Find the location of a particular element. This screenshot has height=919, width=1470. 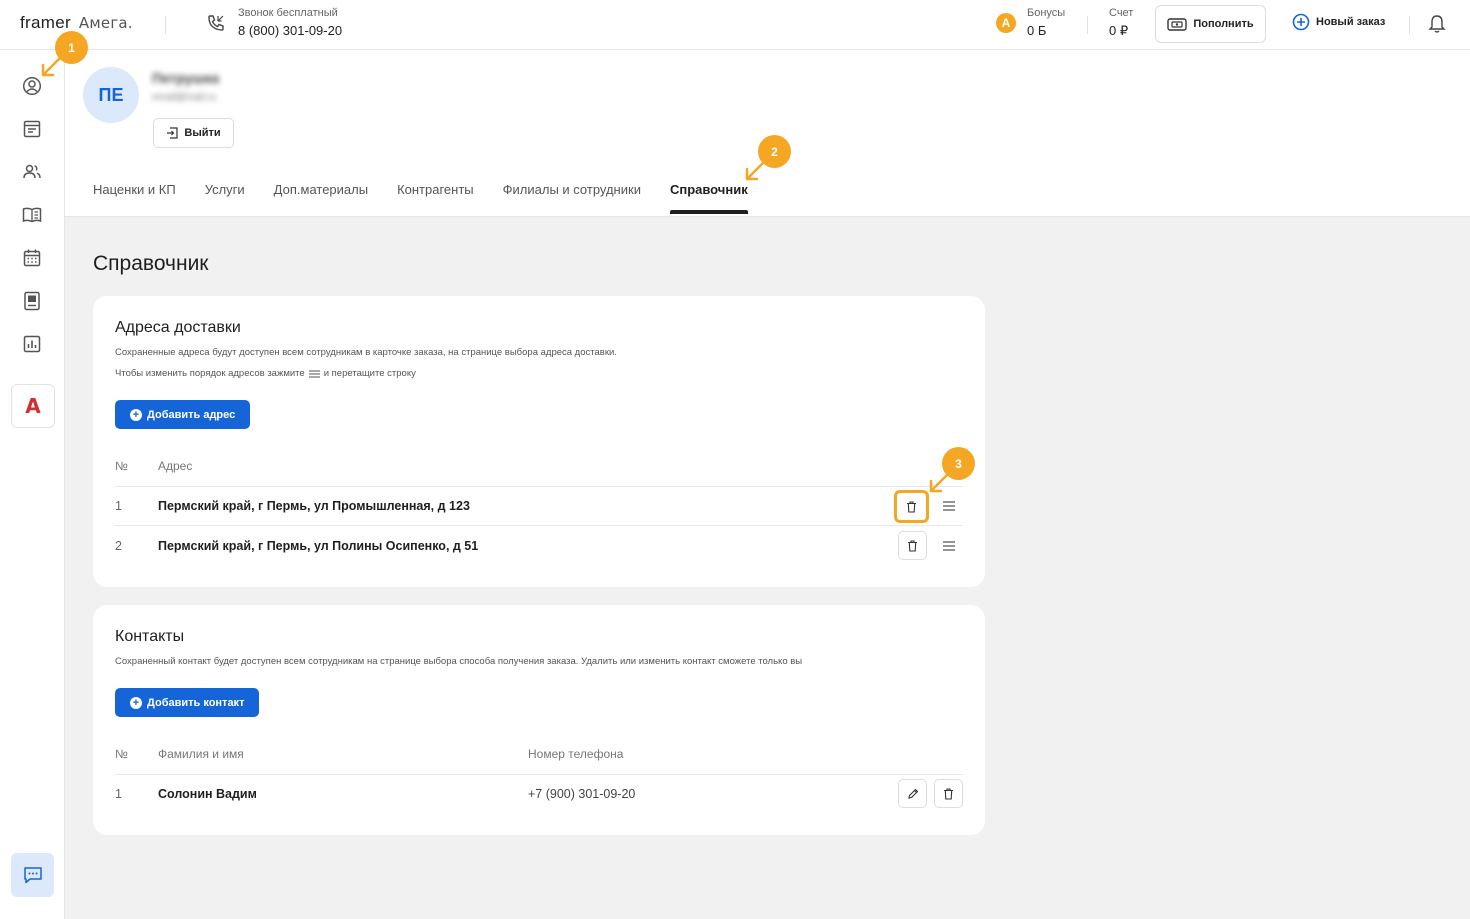

contact-row-name: Солонин Вадим is located at coordinates (207, 794).